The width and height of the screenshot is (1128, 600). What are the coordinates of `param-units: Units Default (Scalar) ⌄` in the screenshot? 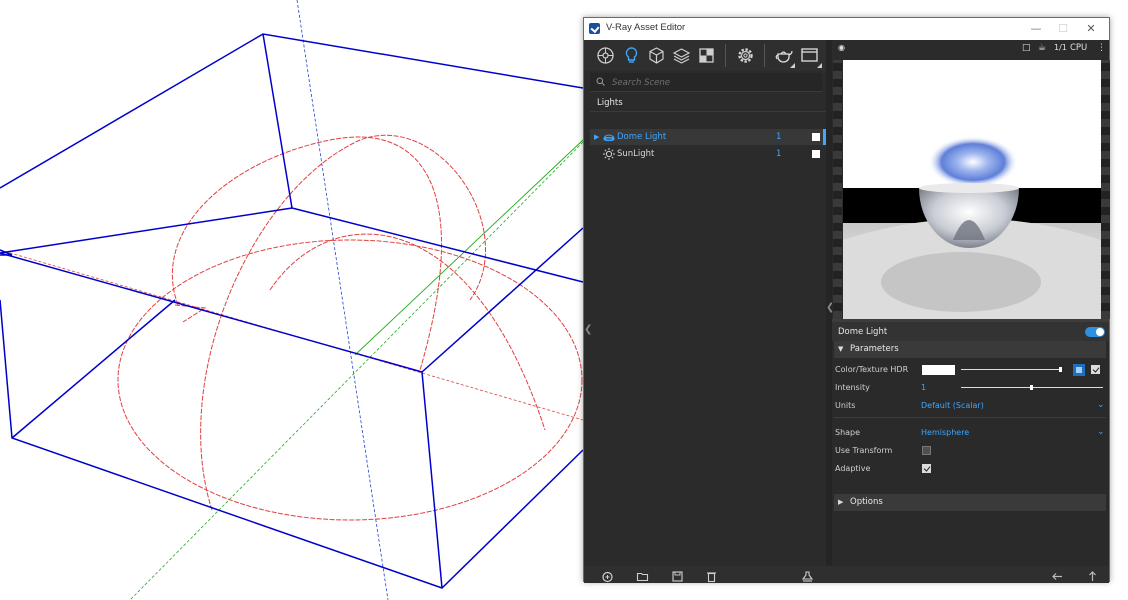 It's located at (970, 405).